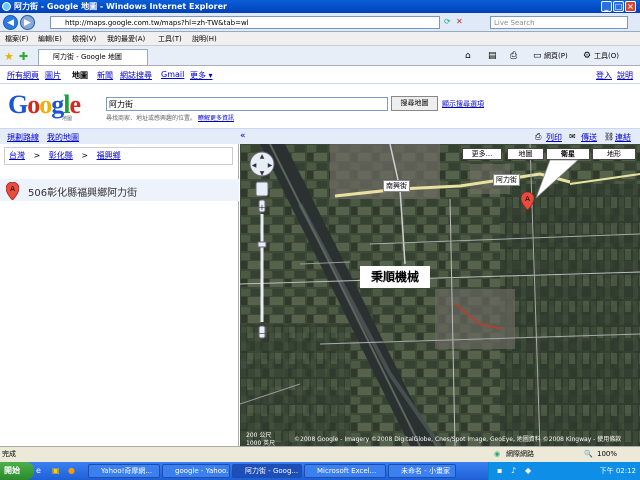  What do you see at coordinates (93, 57) in the screenshot?
I see `tab-current: 阿力街 - Google 地圖` at bounding box center [93, 57].